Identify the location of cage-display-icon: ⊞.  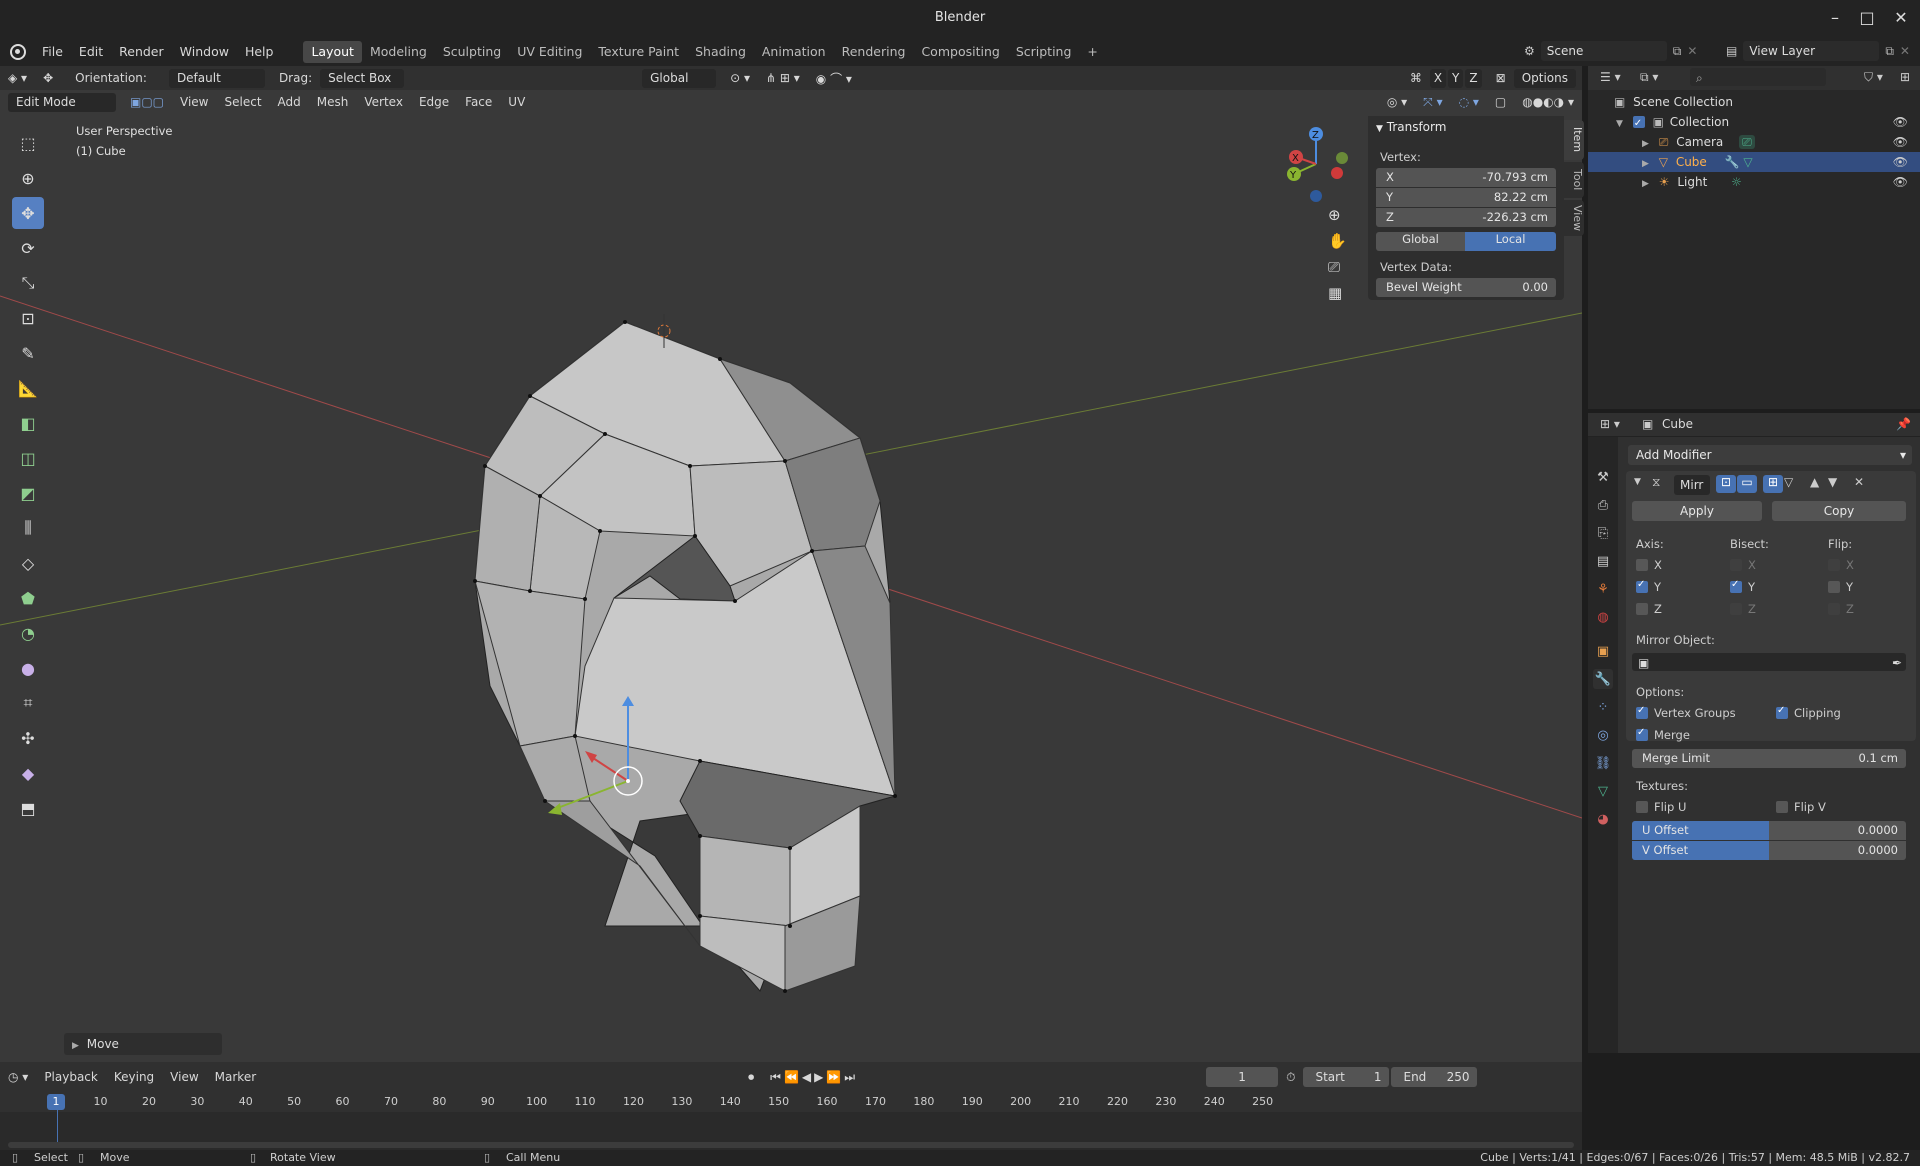
(1773, 484).